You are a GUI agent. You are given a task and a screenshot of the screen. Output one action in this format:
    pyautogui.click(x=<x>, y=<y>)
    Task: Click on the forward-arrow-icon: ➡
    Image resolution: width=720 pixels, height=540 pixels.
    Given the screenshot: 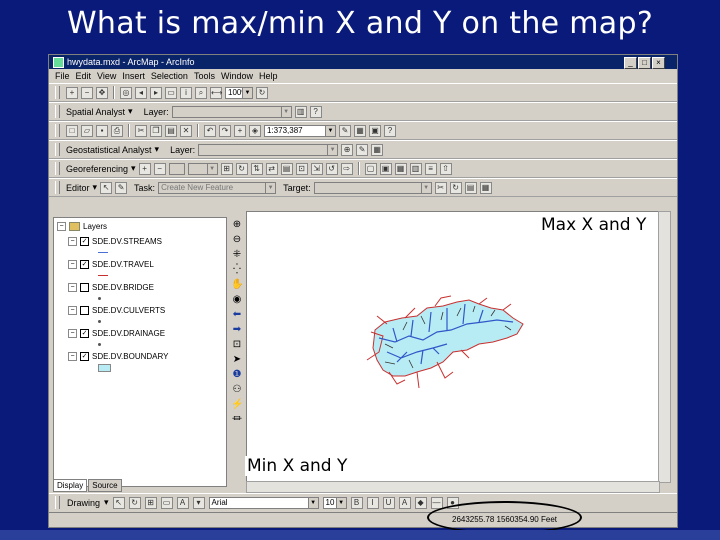 What is the action you would take?
    pyautogui.click(x=237, y=330)
    